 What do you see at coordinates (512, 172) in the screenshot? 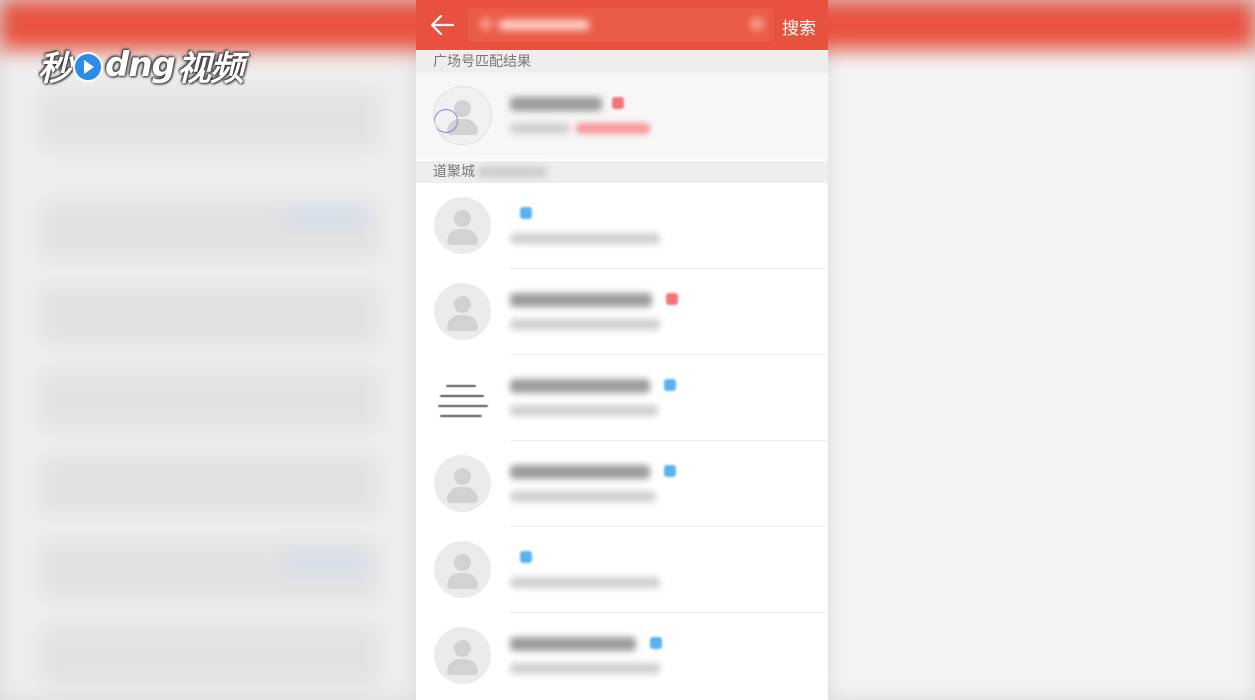
I see `section-title-blurred` at bounding box center [512, 172].